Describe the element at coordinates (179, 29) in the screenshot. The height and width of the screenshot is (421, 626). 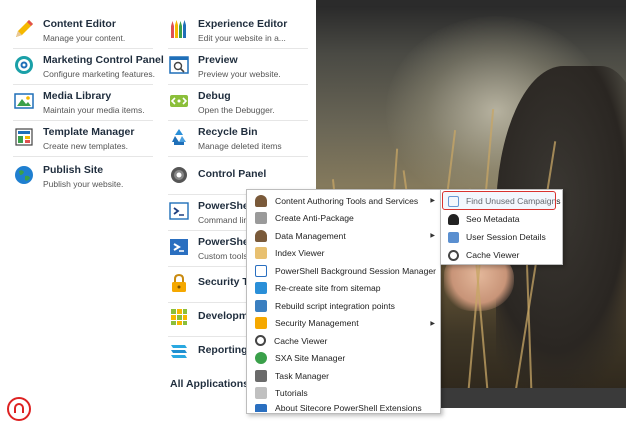
I see `crayons-icon` at that location.